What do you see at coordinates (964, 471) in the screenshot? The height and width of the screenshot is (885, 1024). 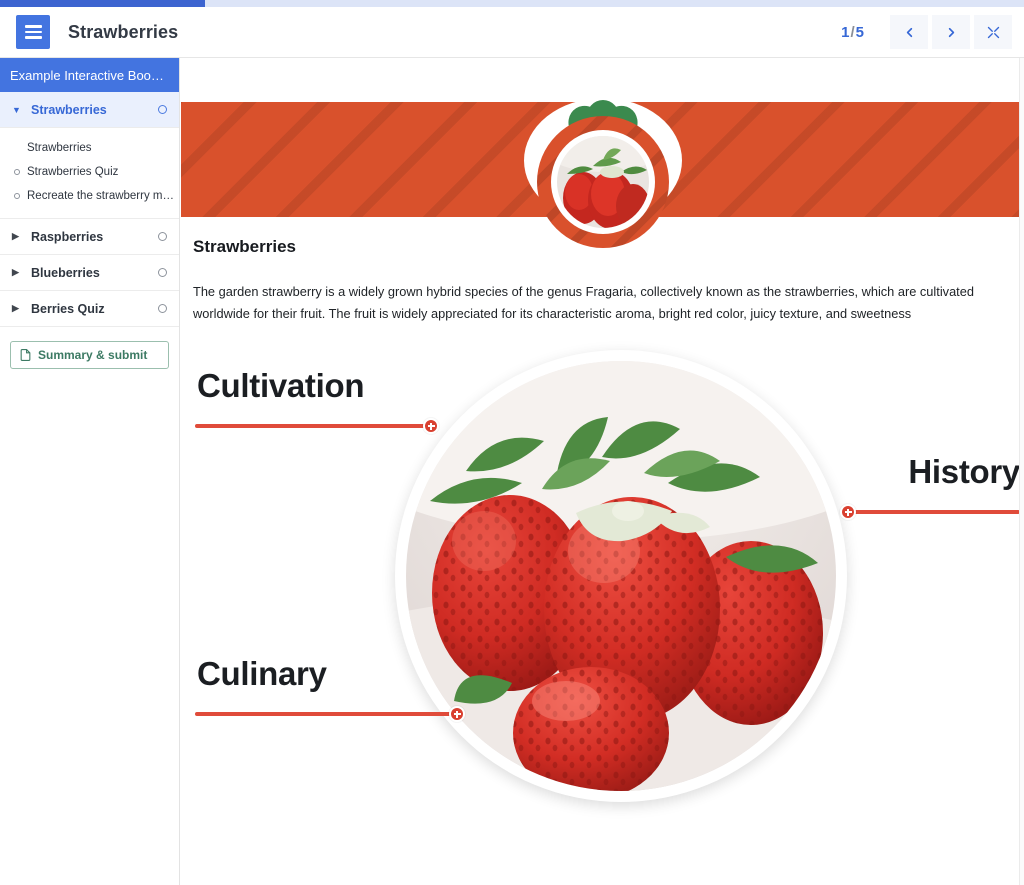 I see `hotspot-label: History` at bounding box center [964, 471].